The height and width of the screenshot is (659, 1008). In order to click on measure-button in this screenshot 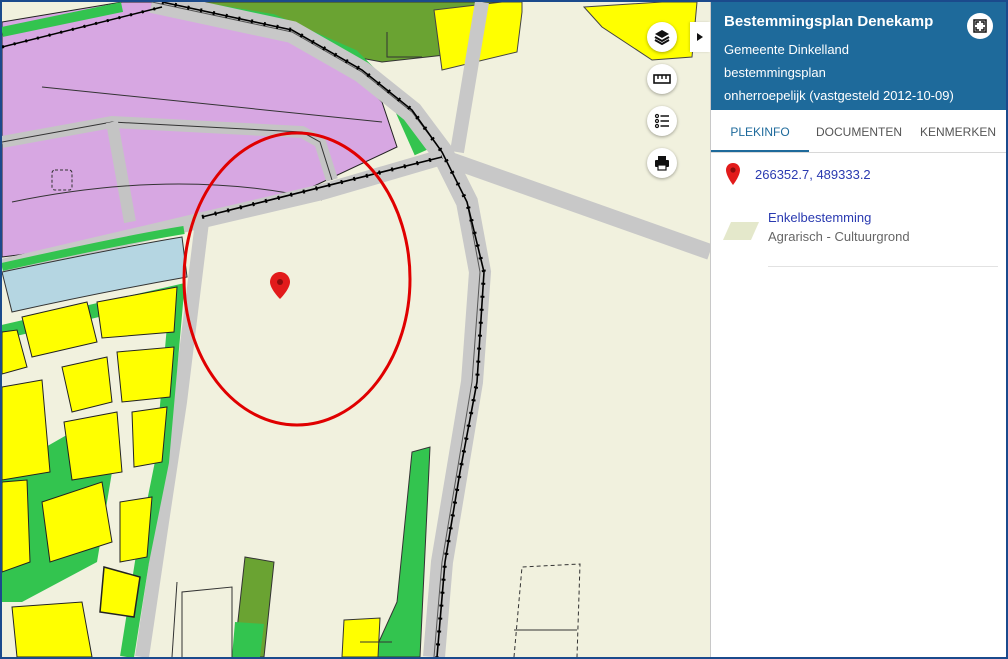, I will do `click(662, 79)`.